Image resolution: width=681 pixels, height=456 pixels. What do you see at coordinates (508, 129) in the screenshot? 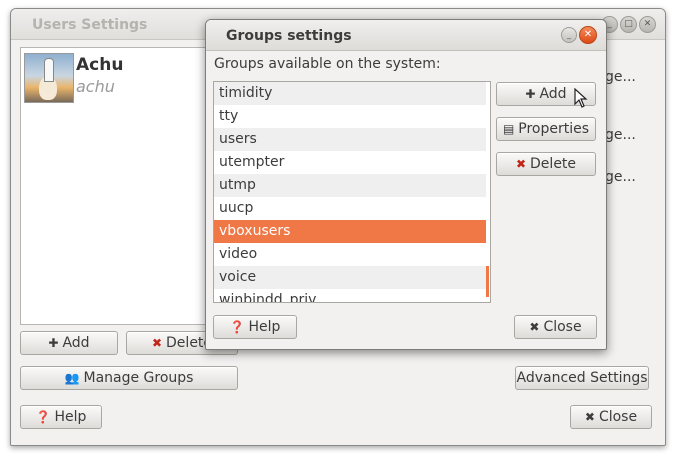
I see `properties-icon: ▤` at bounding box center [508, 129].